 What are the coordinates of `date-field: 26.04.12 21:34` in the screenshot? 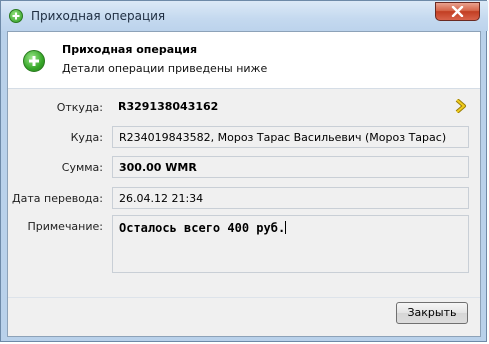 It's located at (290, 198).